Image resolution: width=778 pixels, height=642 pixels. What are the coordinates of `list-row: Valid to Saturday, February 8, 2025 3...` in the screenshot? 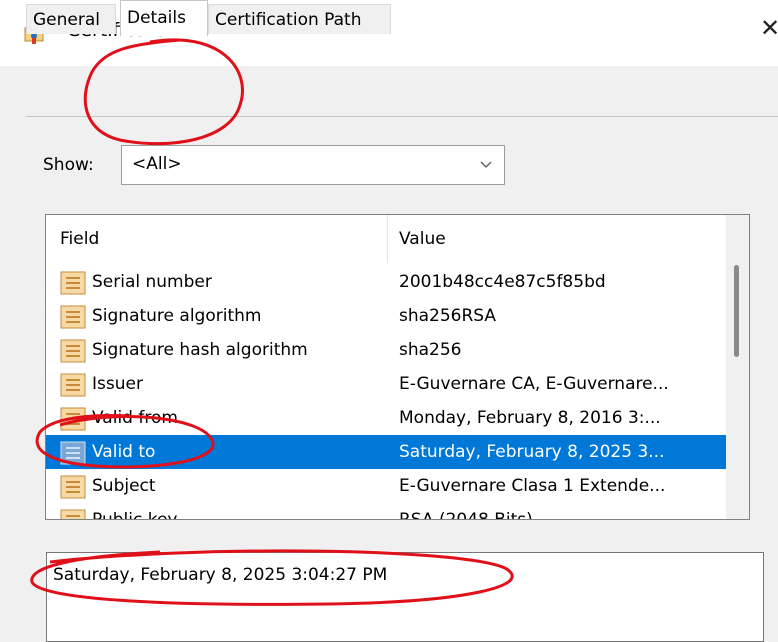 It's located at (386, 452).